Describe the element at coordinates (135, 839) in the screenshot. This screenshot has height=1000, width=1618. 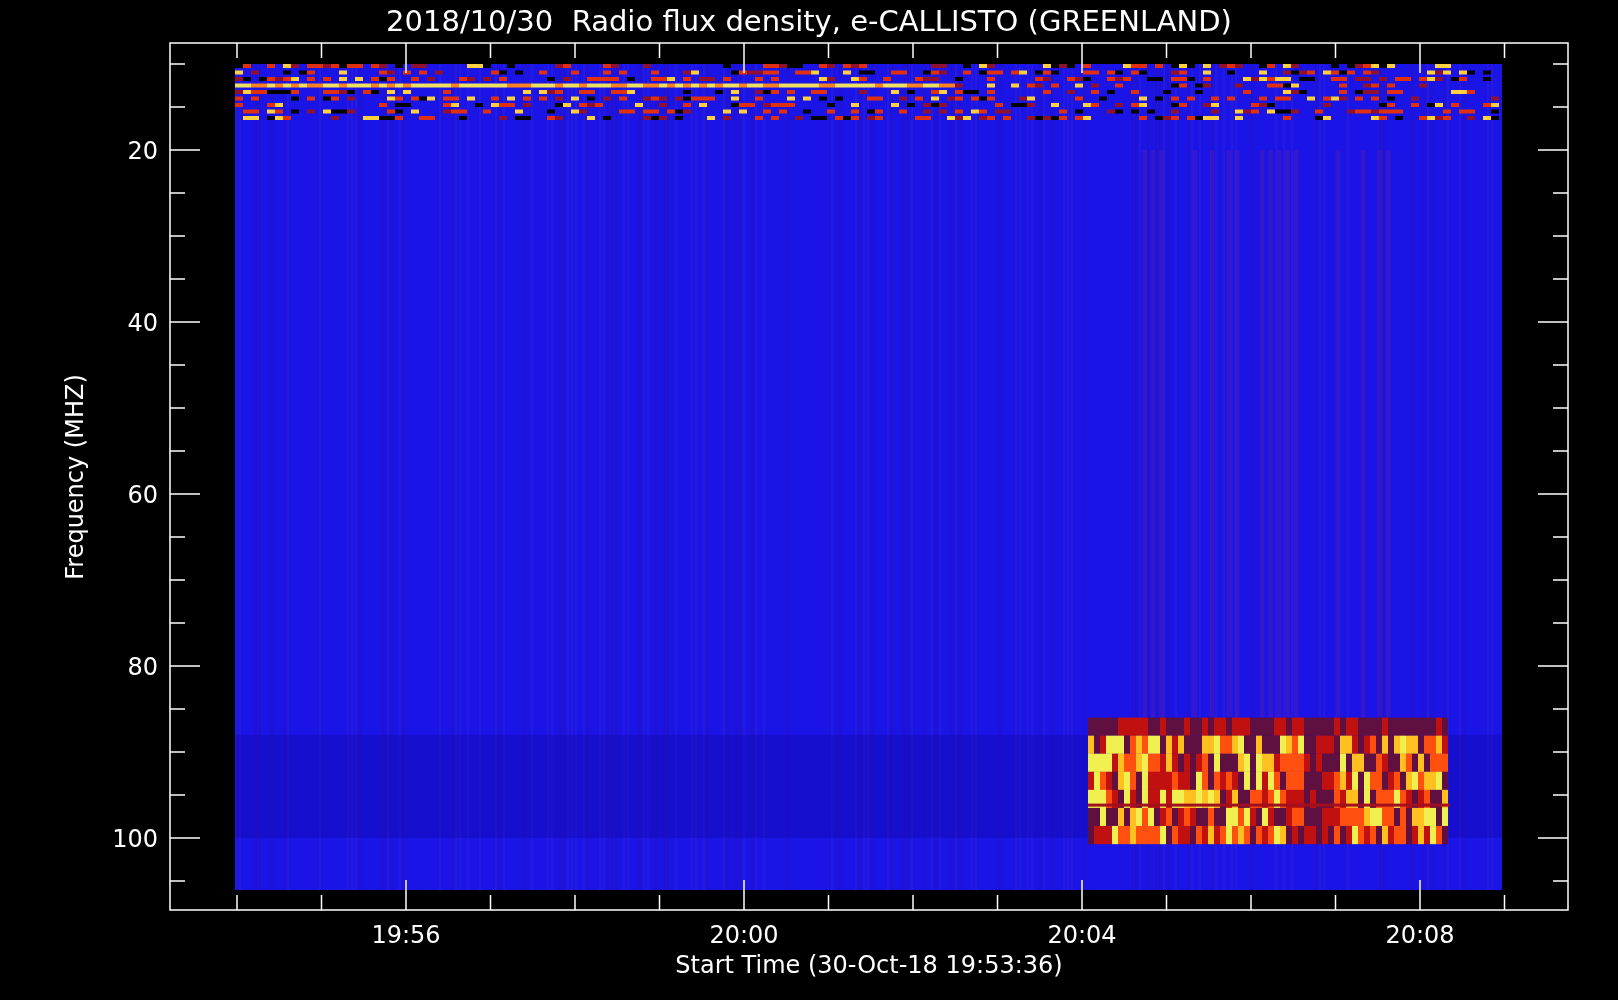
I see `tick-label: 100` at that location.